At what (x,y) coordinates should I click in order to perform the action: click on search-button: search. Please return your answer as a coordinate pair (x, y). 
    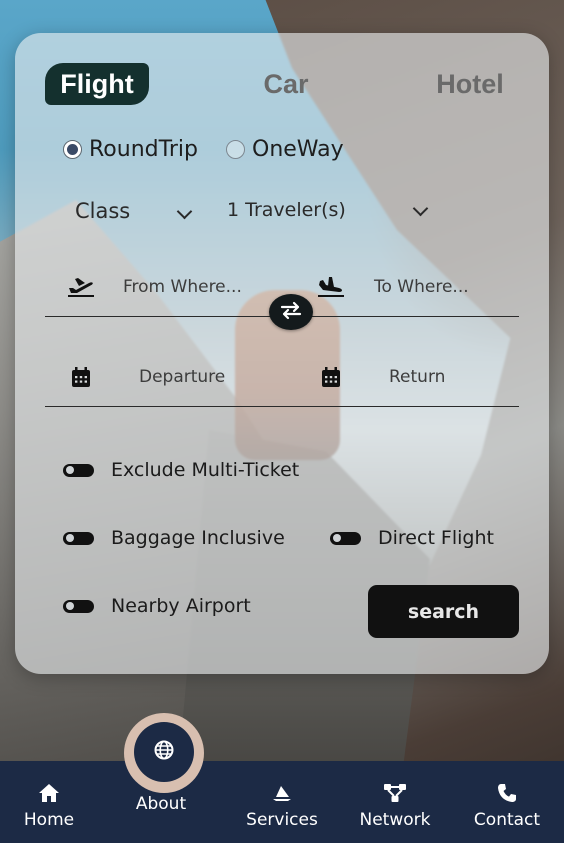
    Looking at the image, I should click on (443, 611).